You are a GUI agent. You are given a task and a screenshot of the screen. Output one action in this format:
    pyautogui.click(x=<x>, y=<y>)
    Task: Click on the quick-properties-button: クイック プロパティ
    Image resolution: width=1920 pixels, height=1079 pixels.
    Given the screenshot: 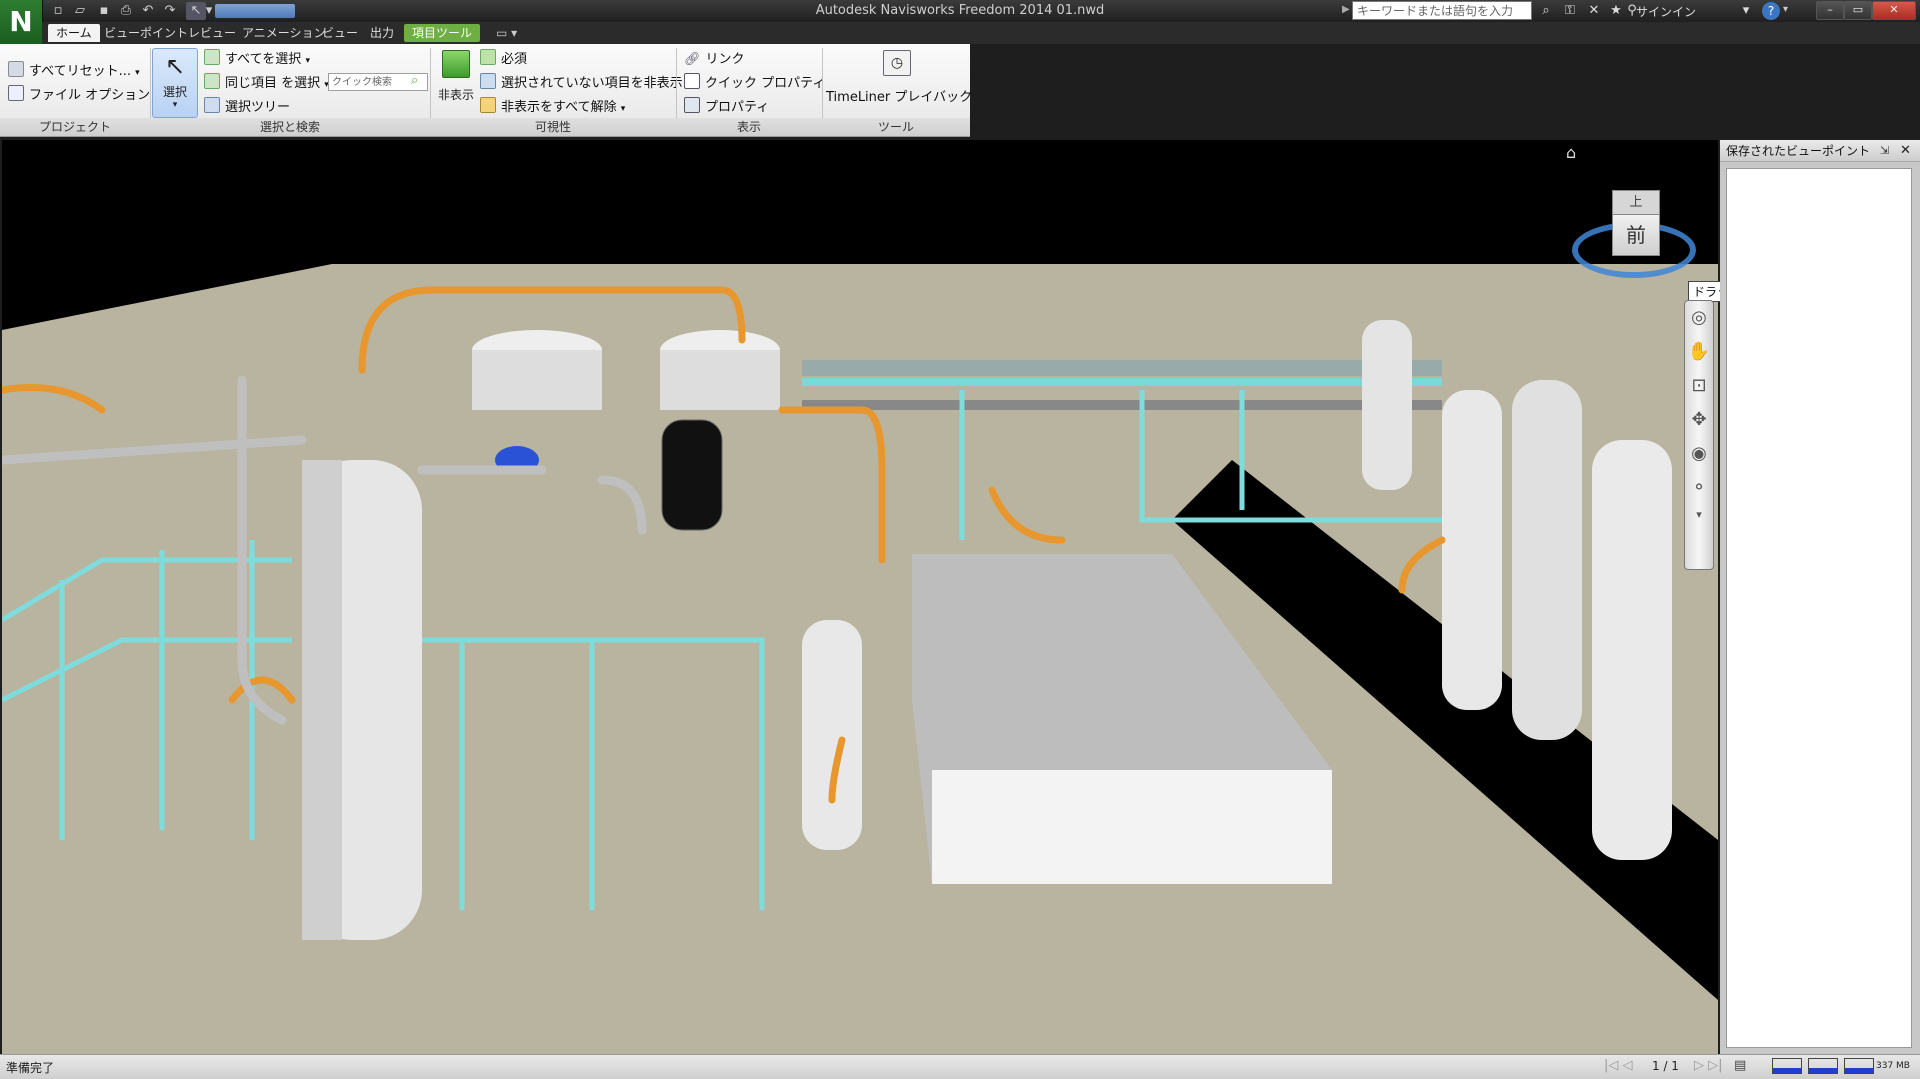 What is the action you would take?
    pyautogui.click(x=754, y=81)
    